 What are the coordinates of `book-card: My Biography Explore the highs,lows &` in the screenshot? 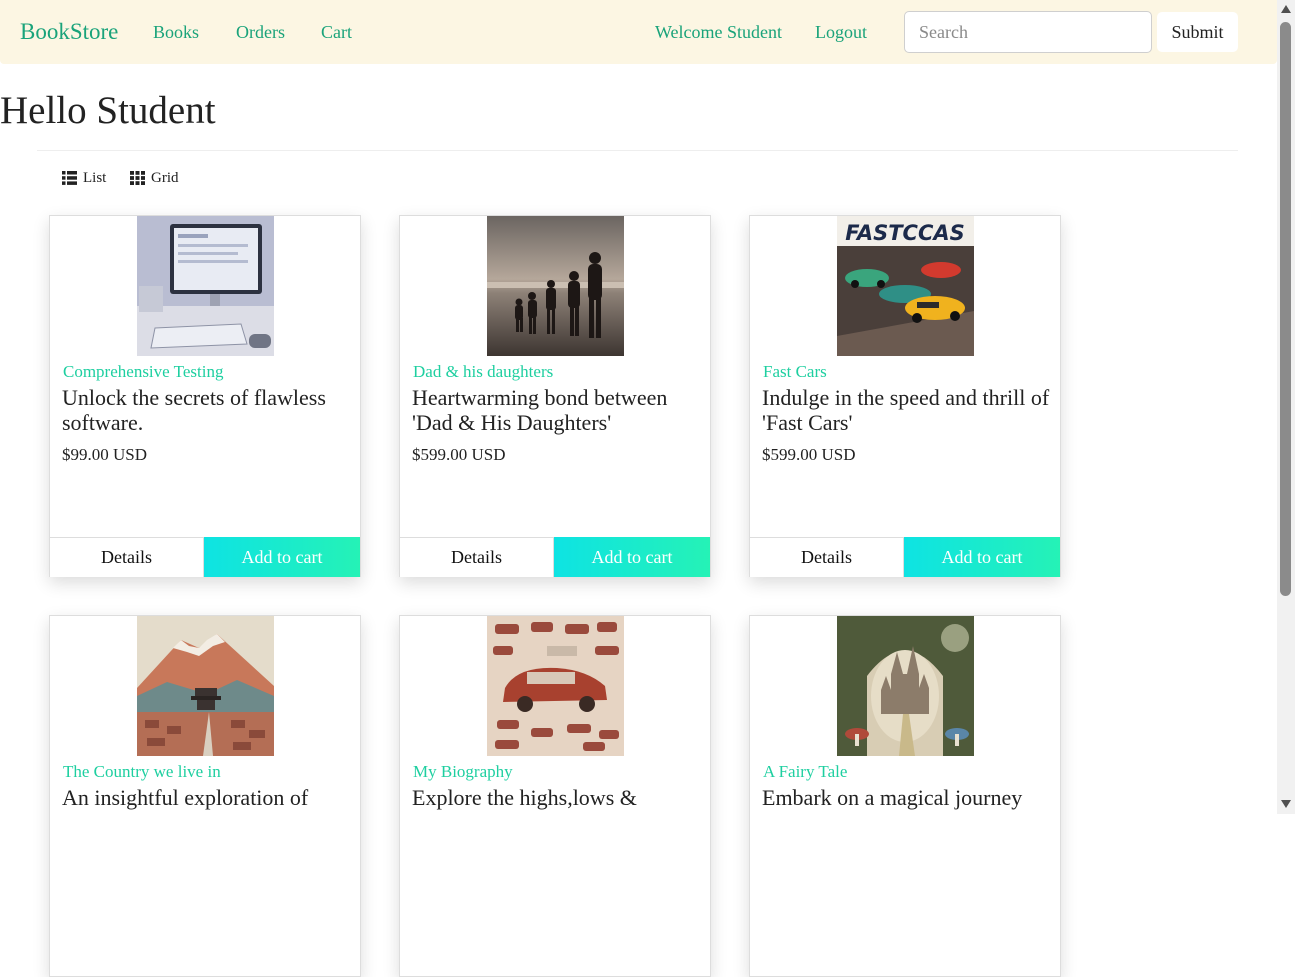 It's located at (555, 796).